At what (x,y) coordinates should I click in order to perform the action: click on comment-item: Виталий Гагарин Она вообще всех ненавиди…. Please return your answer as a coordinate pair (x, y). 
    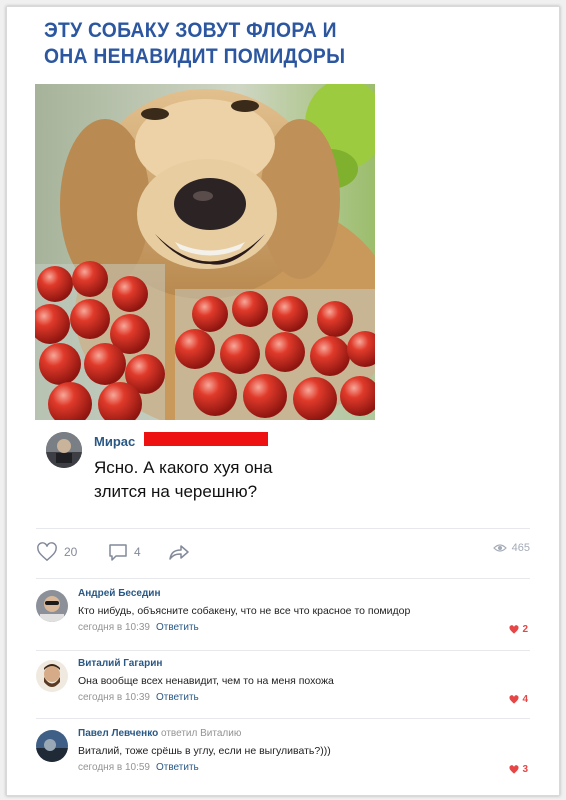
    Looking at the image, I should click on (283, 688).